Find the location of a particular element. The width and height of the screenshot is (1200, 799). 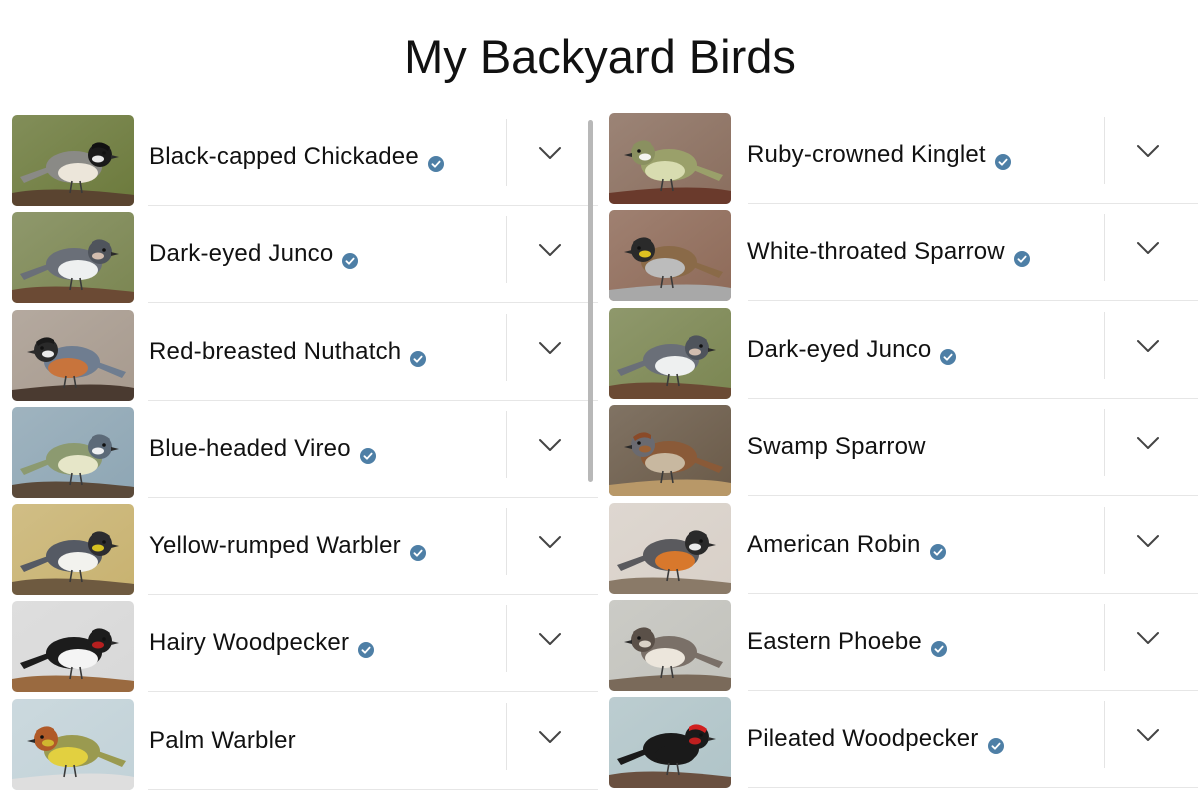

list-item: Hairy Woodpecker is located at coordinates (299, 643).